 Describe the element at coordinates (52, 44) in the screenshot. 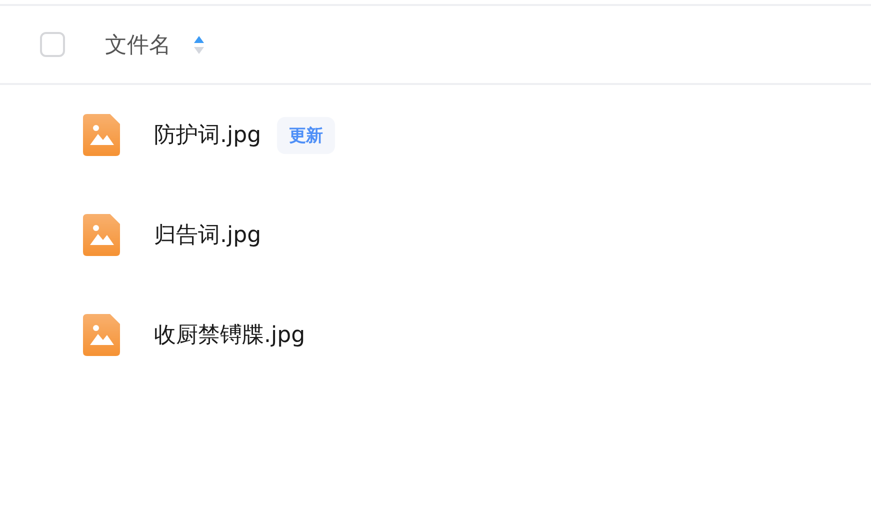

I see `select-all-checkbox` at that location.